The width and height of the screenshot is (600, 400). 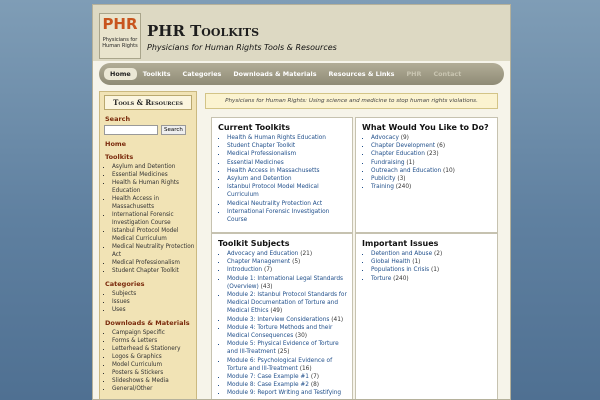 What do you see at coordinates (410, 162) in the screenshot?
I see `item-count: (1)` at bounding box center [410, 162].